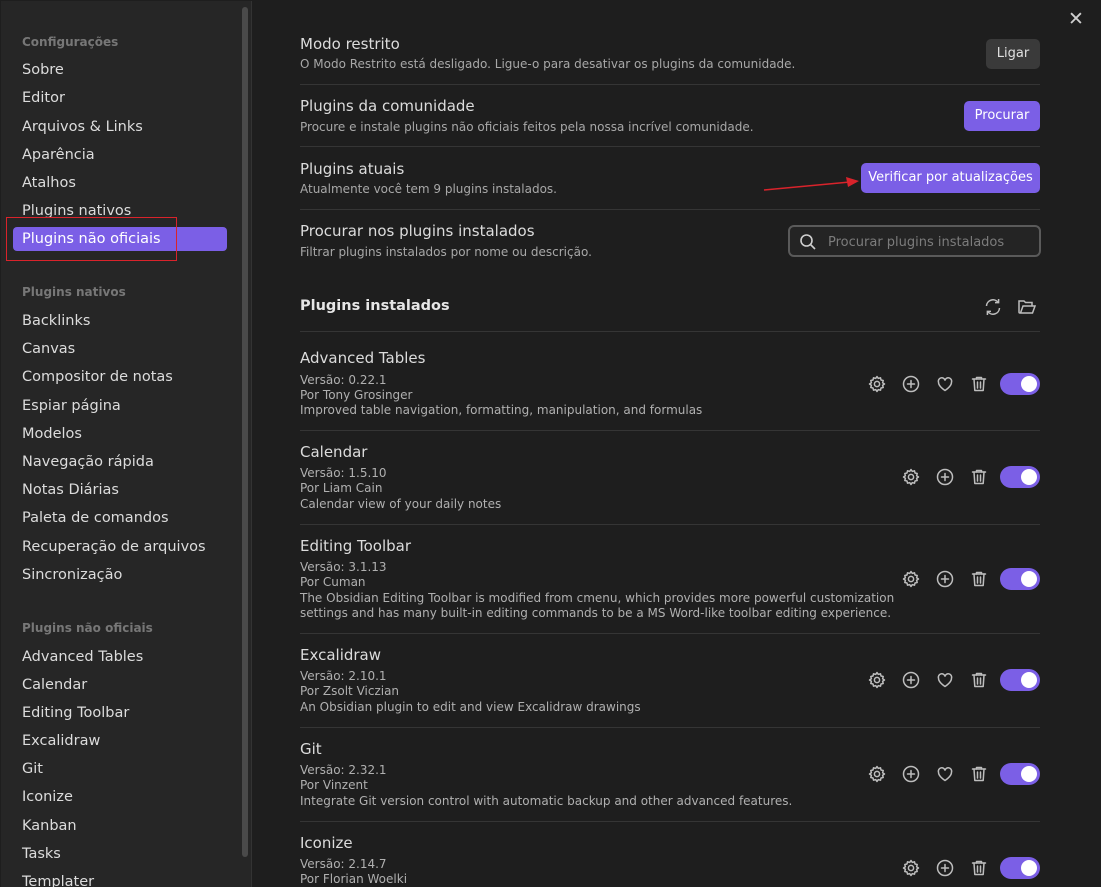 This screenshot has width=1101, height=887. What do you see at coordinates (356, 546) in the screenshot?
I see `plugin-name: Editing Toolbar` at bounding box center [356, 546].